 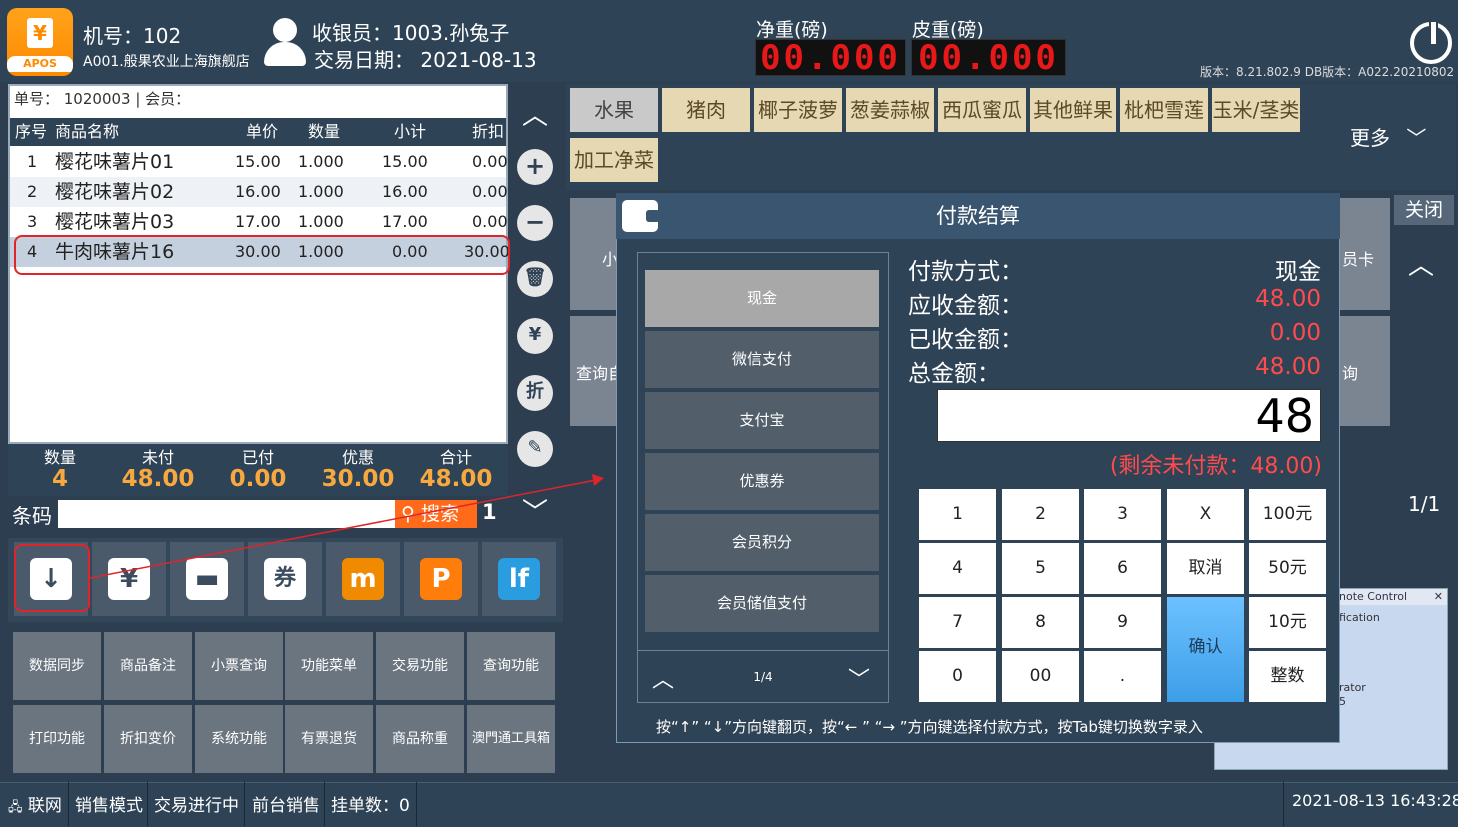 I want to click on status-datetime: 2021-08-13 16:43:28, so click(x=1375, y=800).